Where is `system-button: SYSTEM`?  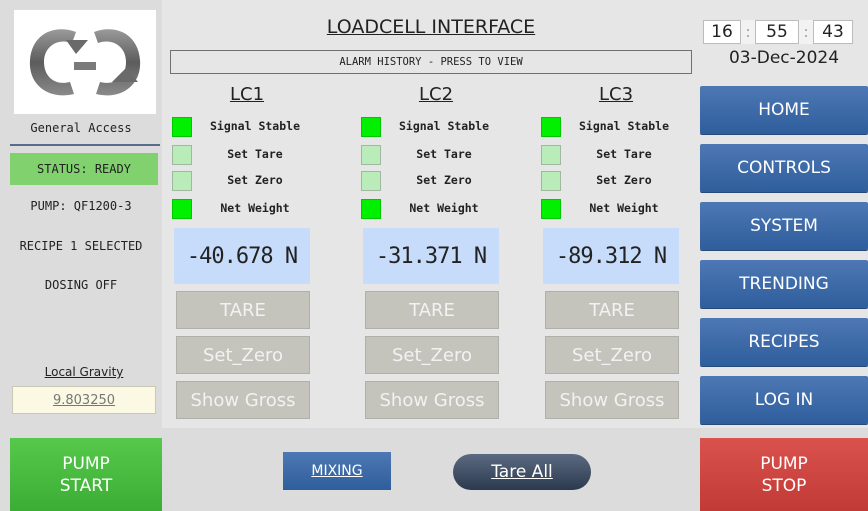
system-button: SYSTEM is located at coordinates (784, 226).